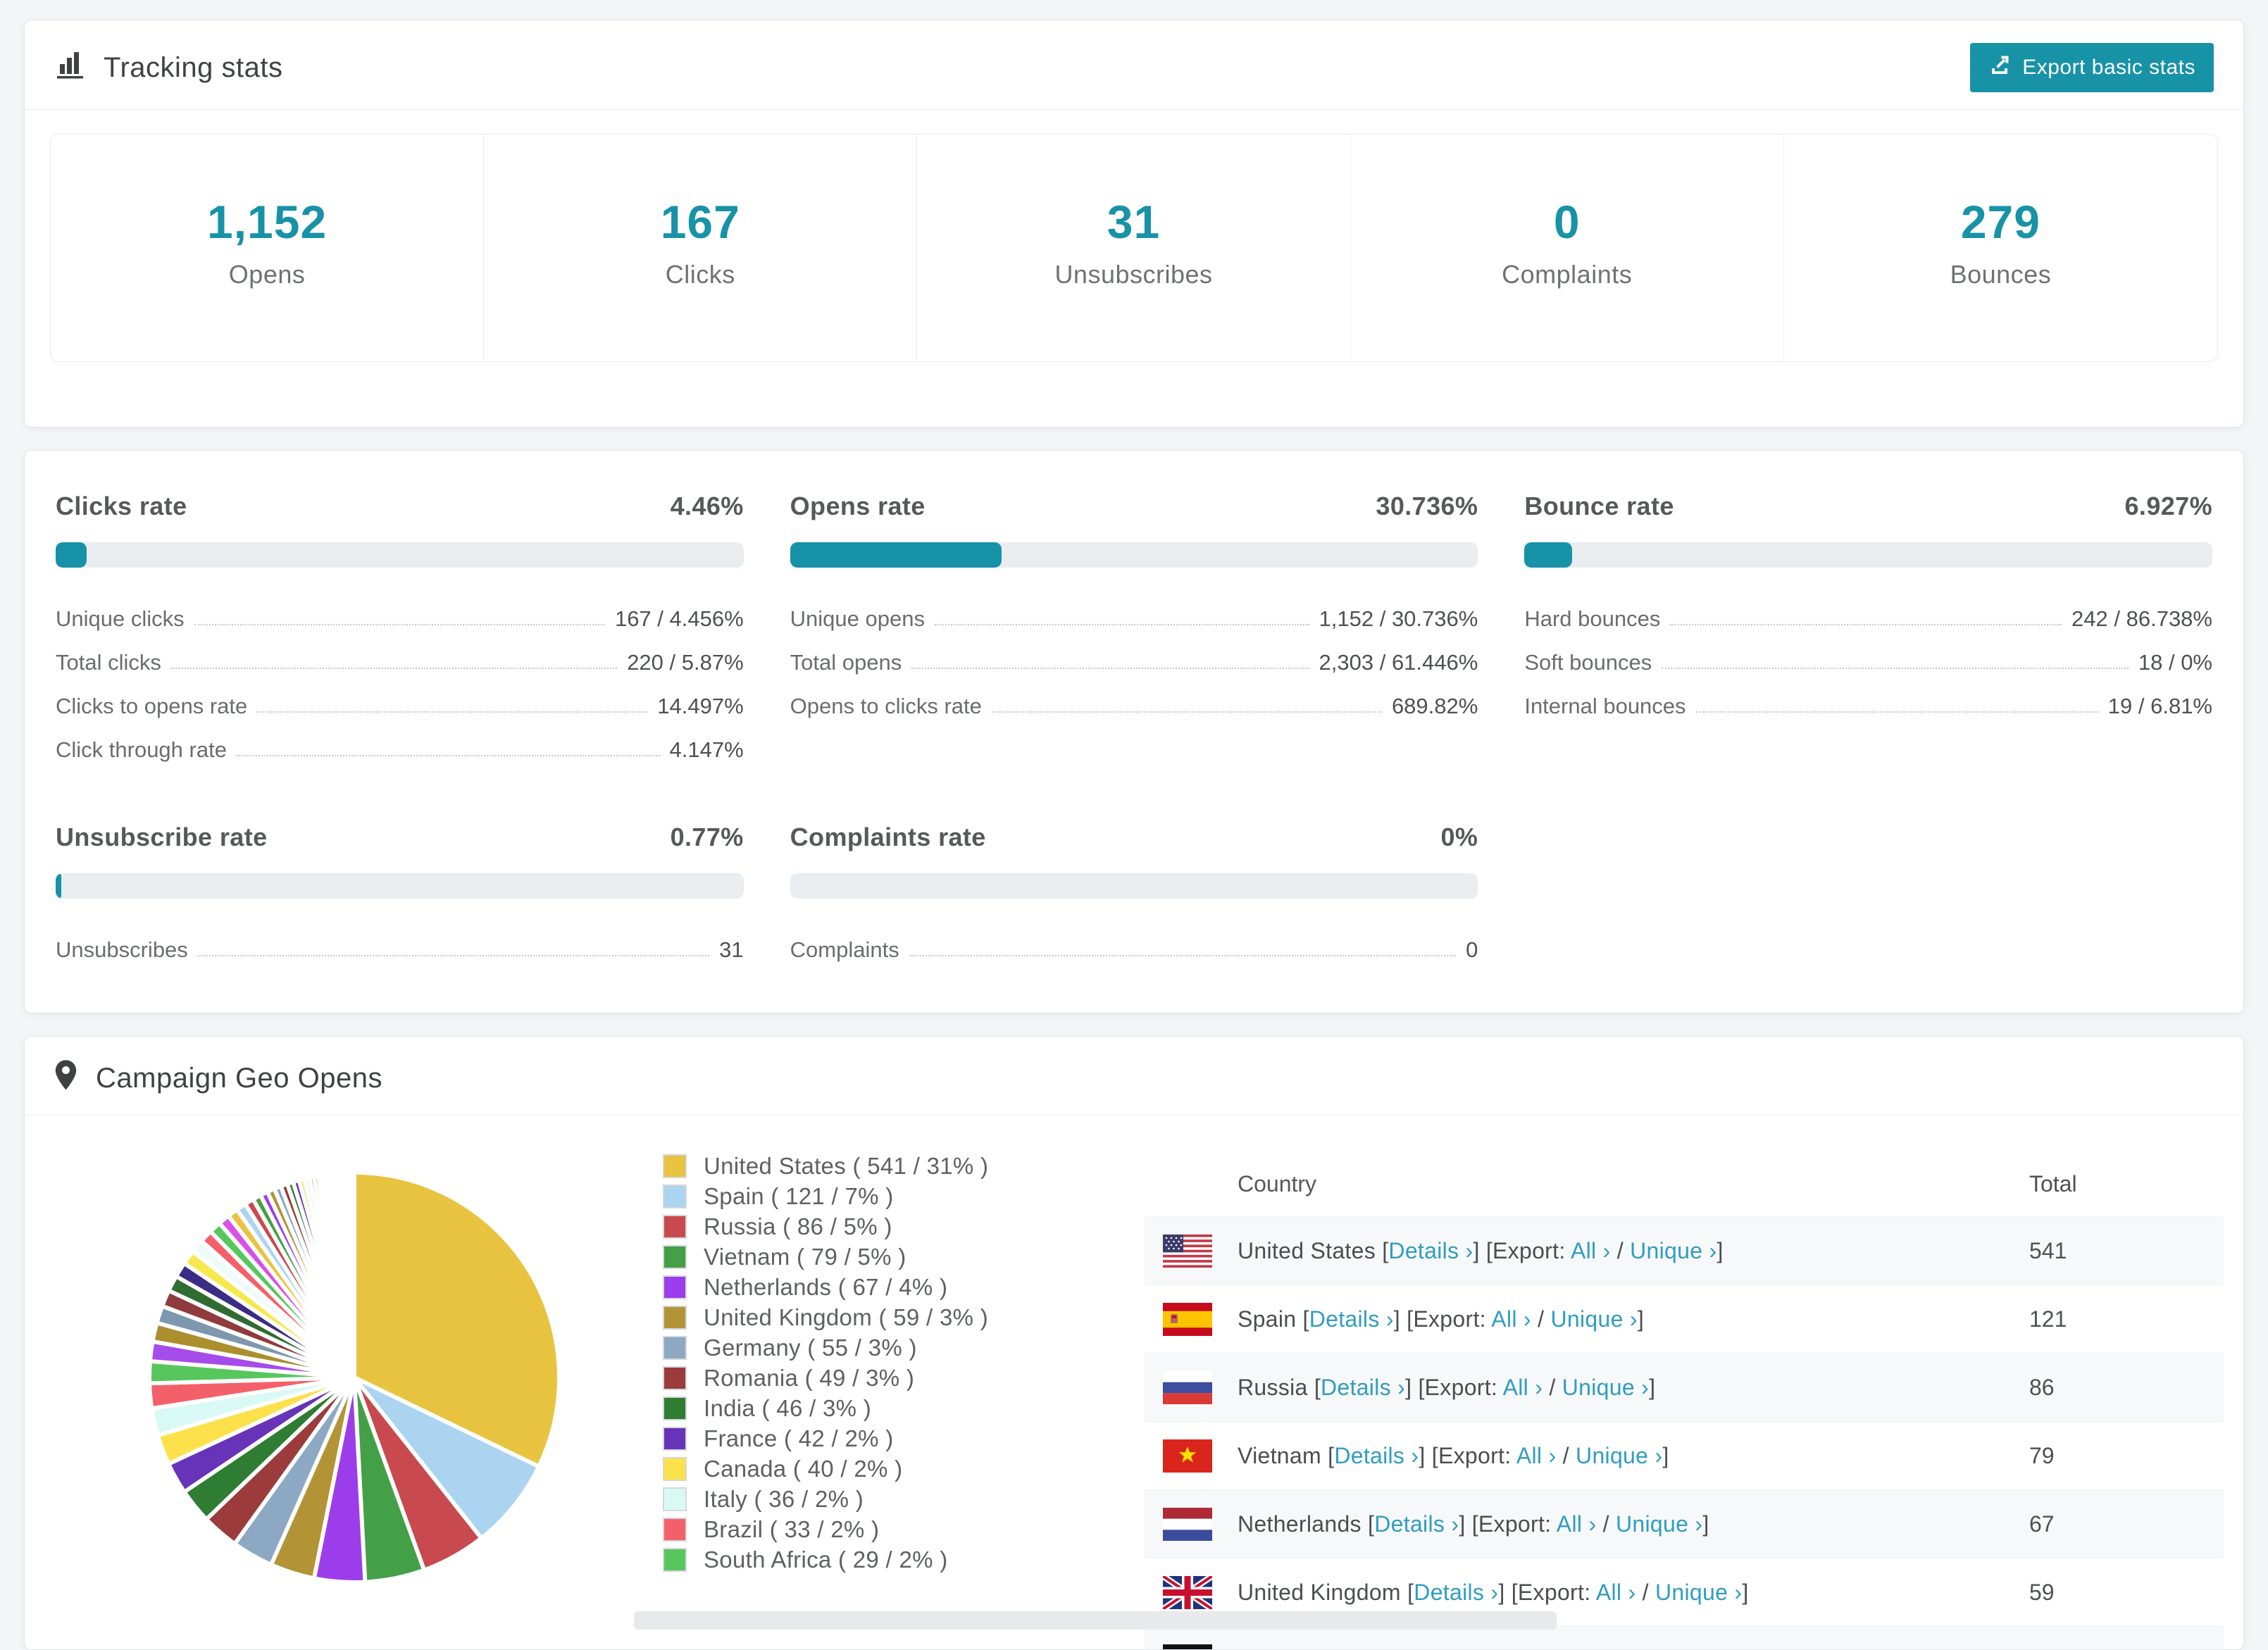 This screenshot has height=1650, width=2268. What do you see at coordinates (355, 1401) in the screenshot?
I see `geo-pie-chart` at bounding box center [355, 1401].